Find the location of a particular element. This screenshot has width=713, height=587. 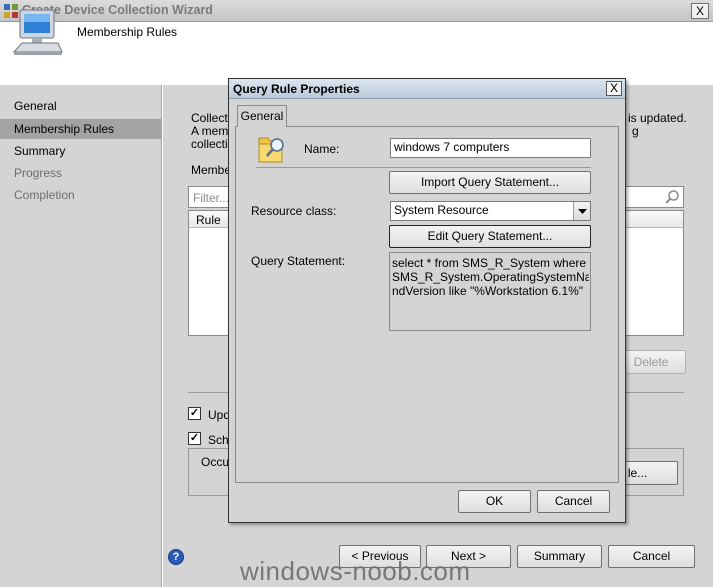

nav-item-completion: Completion is located at coordinates (44, 195).